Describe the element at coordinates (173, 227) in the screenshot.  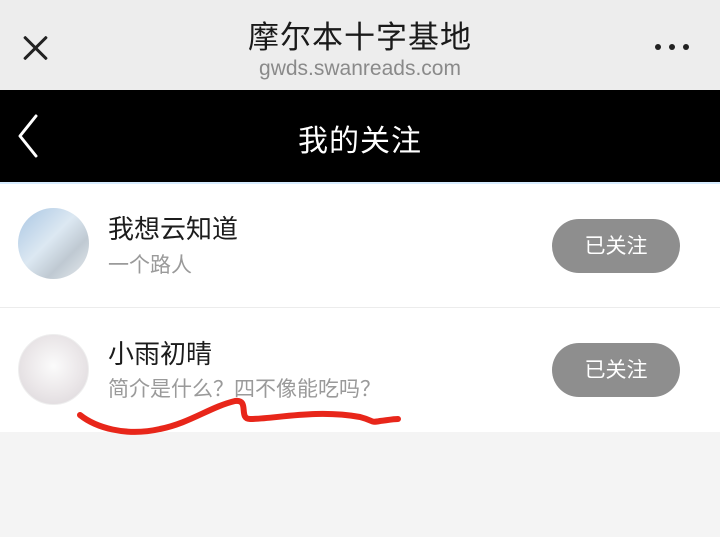
I see `user-name: 我想云知道` at that location.